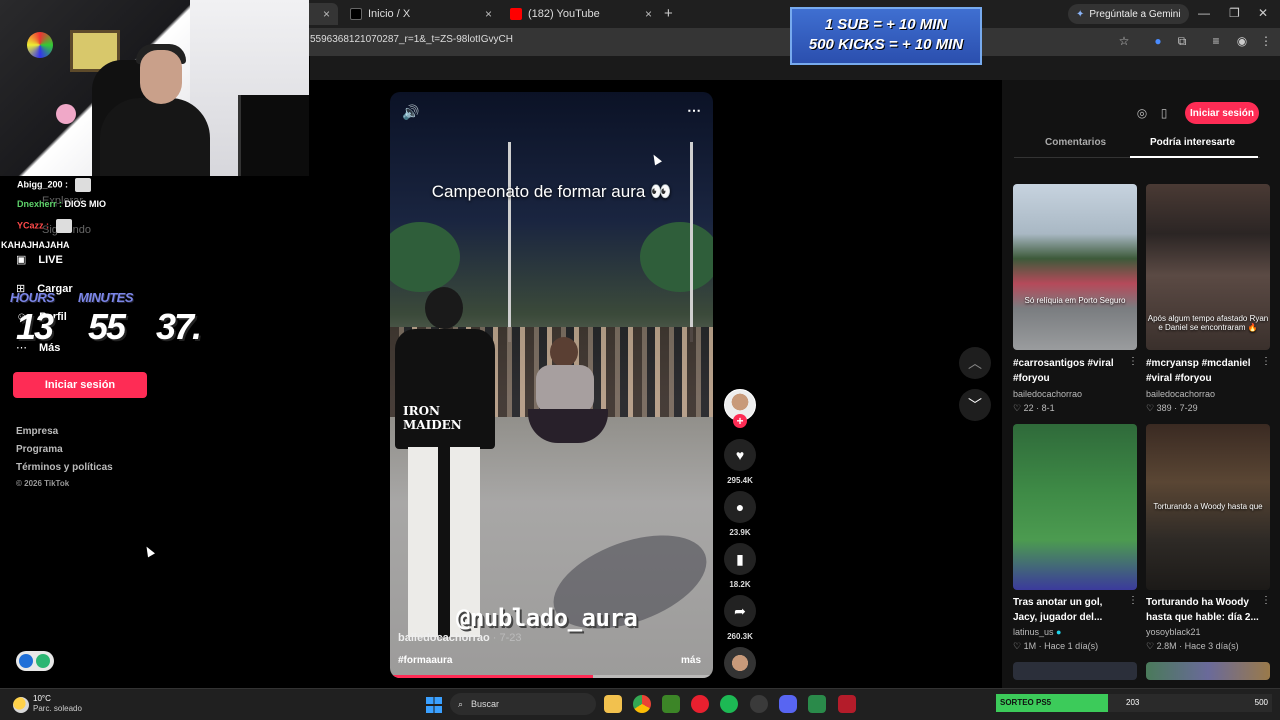  Describe the element at coordinates (425, 660) in the screenshot. I see `video-hashtag: #formaaura` at that location.